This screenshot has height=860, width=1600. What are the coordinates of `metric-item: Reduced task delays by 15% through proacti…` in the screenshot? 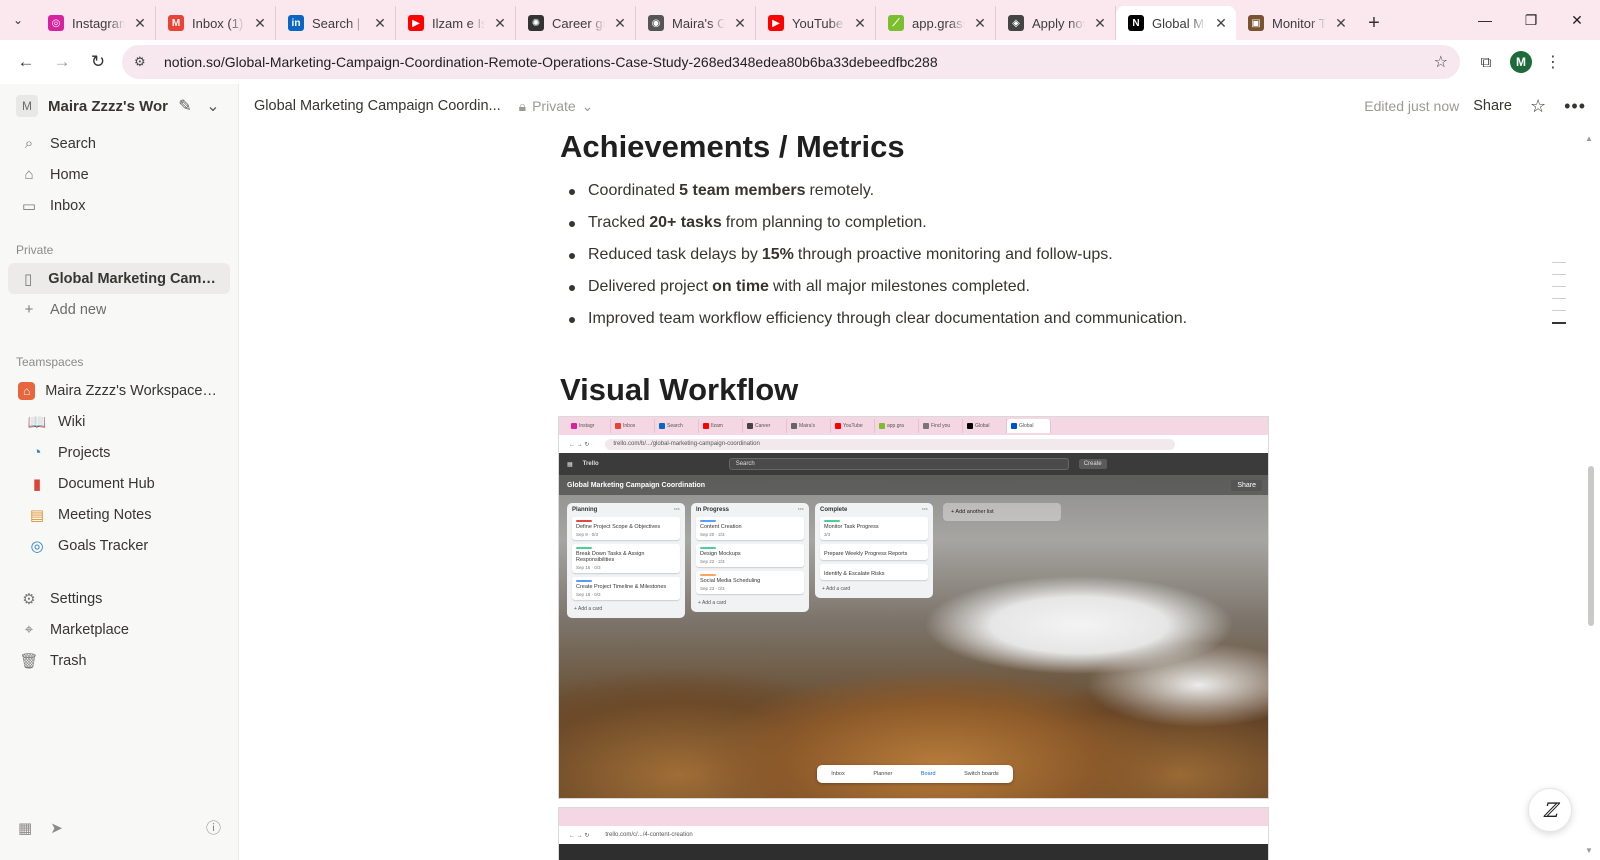 It's located at (920, 255).